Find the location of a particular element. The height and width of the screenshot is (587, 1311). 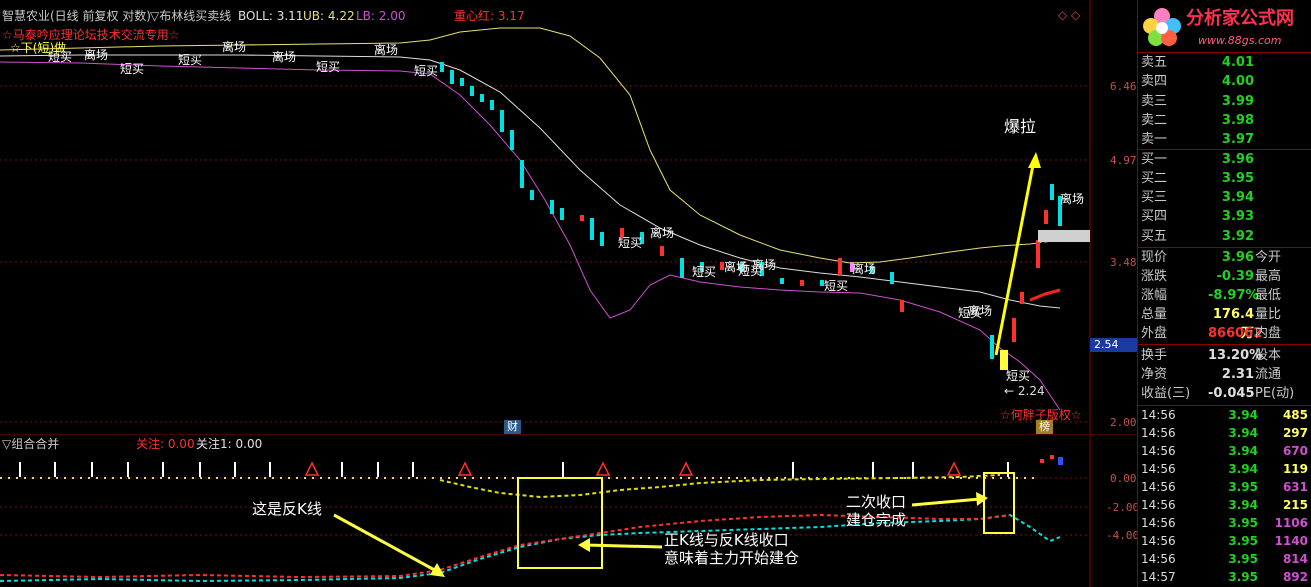

stat-label: 现价 is located at coordinates (1154, 257).